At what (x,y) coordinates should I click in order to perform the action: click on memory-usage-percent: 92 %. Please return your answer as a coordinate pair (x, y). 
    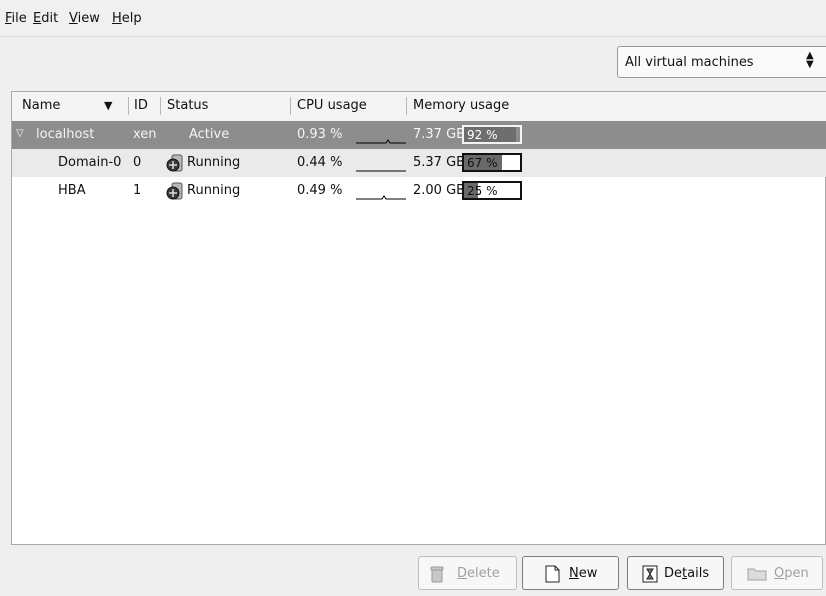
    Looking at the image, I should click on (482, 135).